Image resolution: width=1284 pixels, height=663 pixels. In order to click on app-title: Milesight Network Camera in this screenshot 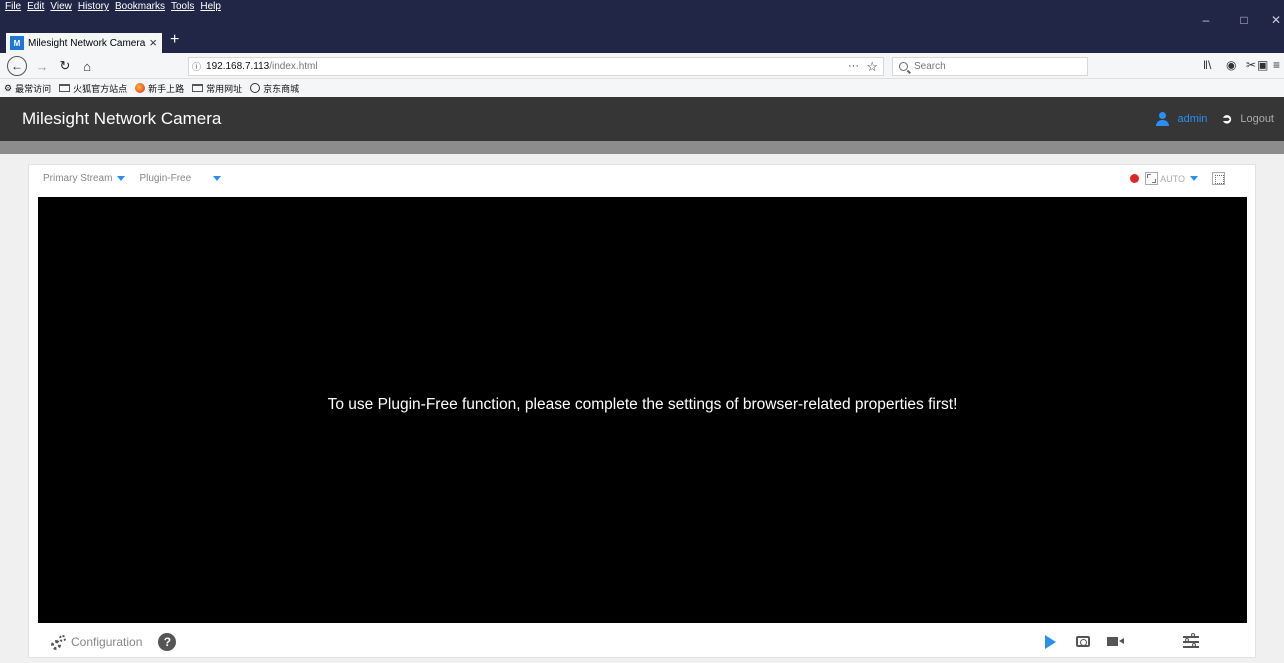, I will do `click(122, 118)`.